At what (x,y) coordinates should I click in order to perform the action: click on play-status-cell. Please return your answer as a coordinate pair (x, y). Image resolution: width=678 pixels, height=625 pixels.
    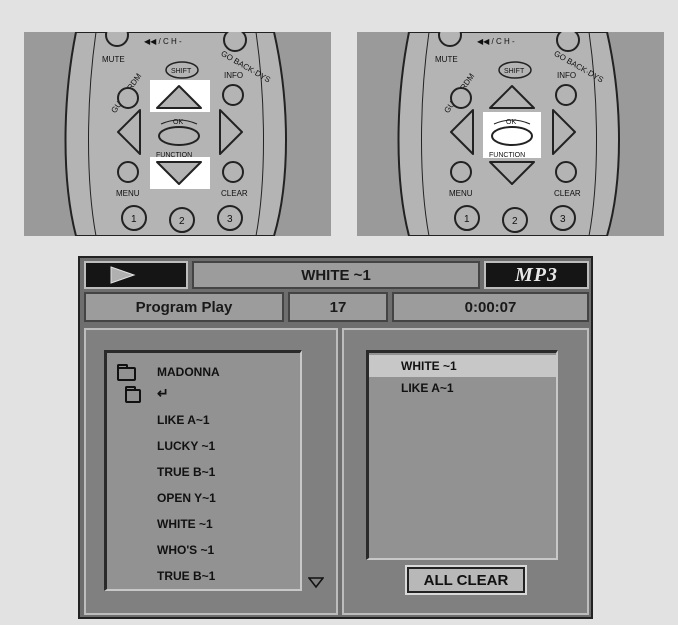
    Looking at the image, I should click on (136, 275).